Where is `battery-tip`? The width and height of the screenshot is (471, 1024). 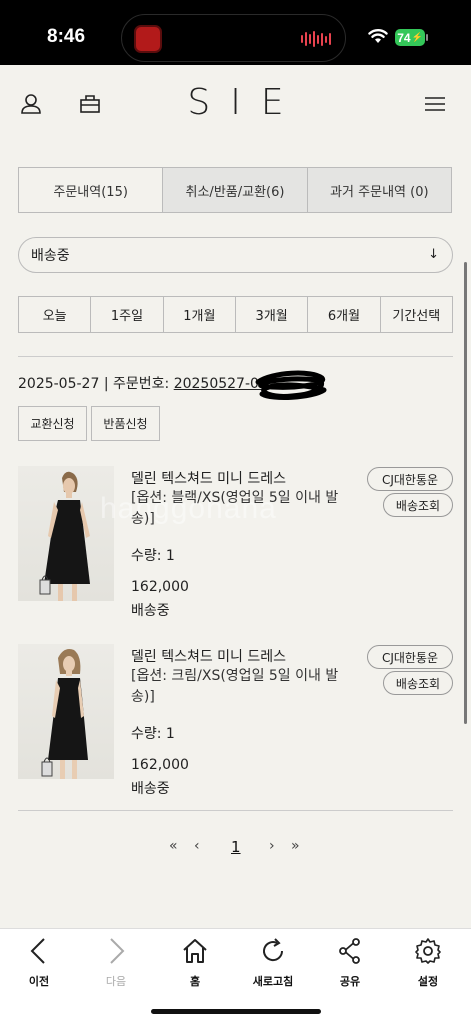 battery-tip is located at coordinates (427, 37).